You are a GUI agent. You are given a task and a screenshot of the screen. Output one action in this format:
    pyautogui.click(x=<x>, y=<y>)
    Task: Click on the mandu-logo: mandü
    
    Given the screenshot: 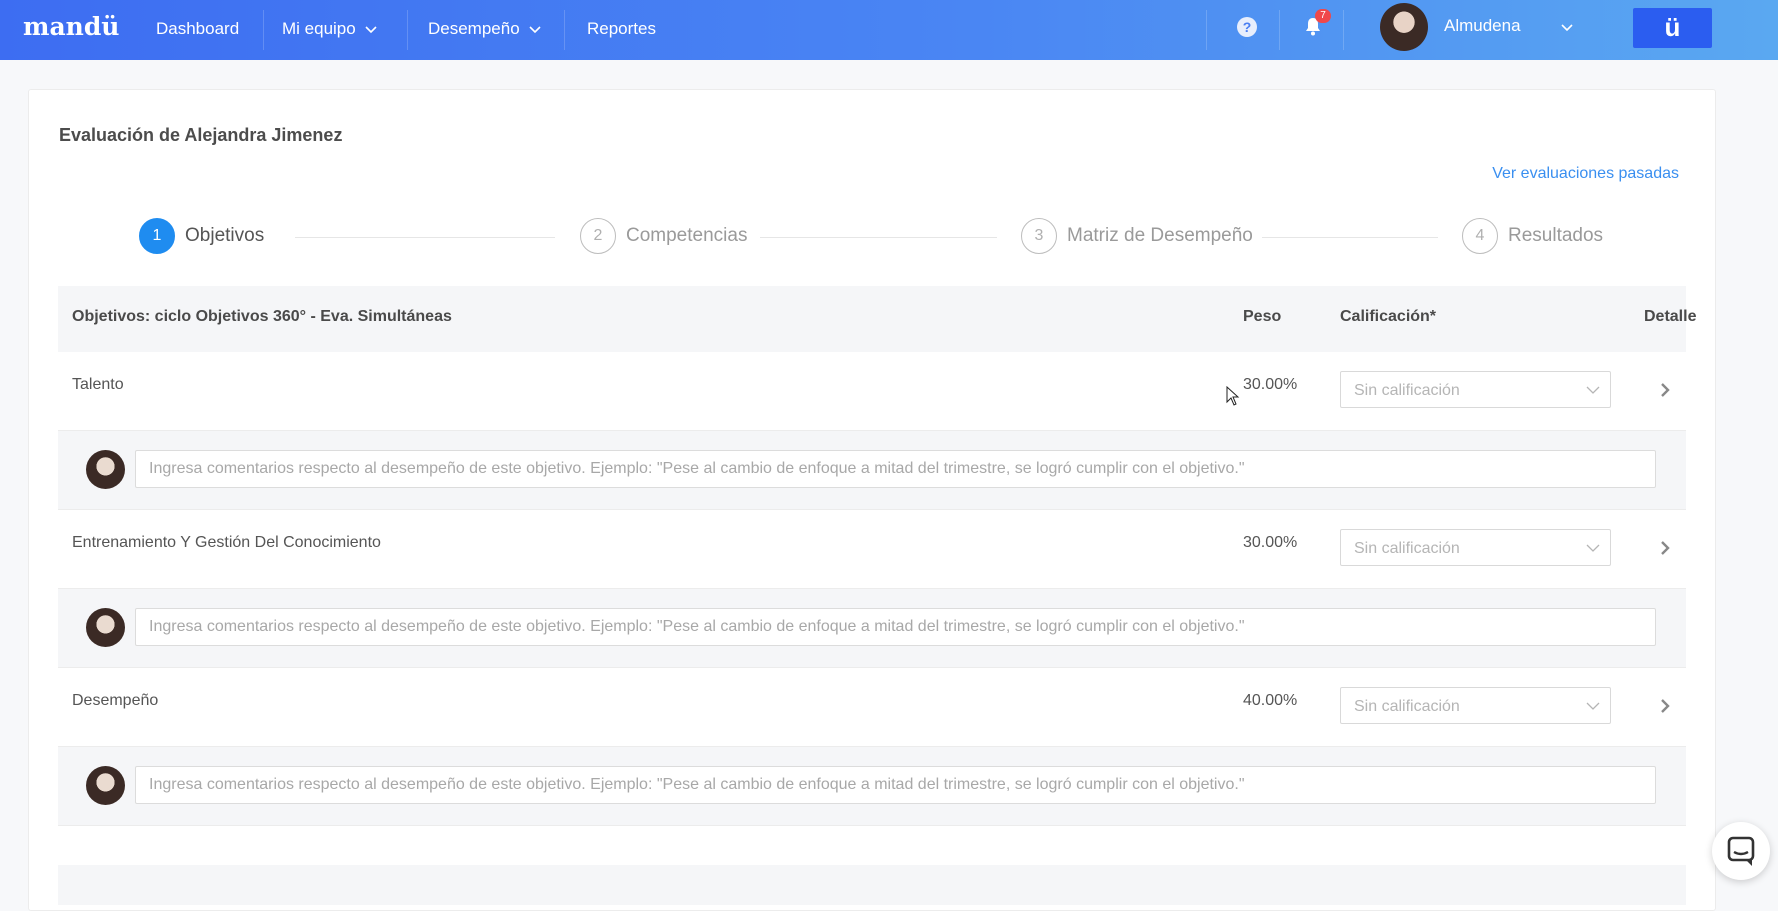 What is the action you would take?
    pyautogui.click(x=71, y=26)
    